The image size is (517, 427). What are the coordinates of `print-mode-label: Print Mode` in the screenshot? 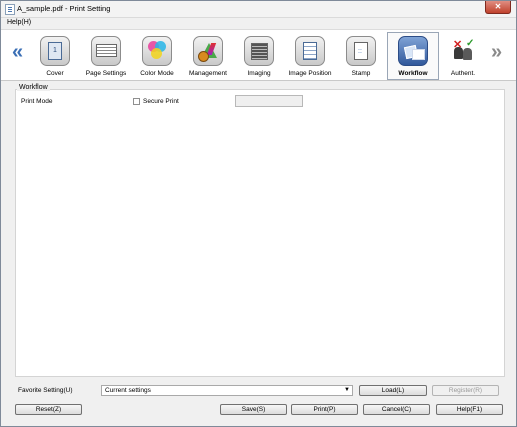 It's located at (37, 101).